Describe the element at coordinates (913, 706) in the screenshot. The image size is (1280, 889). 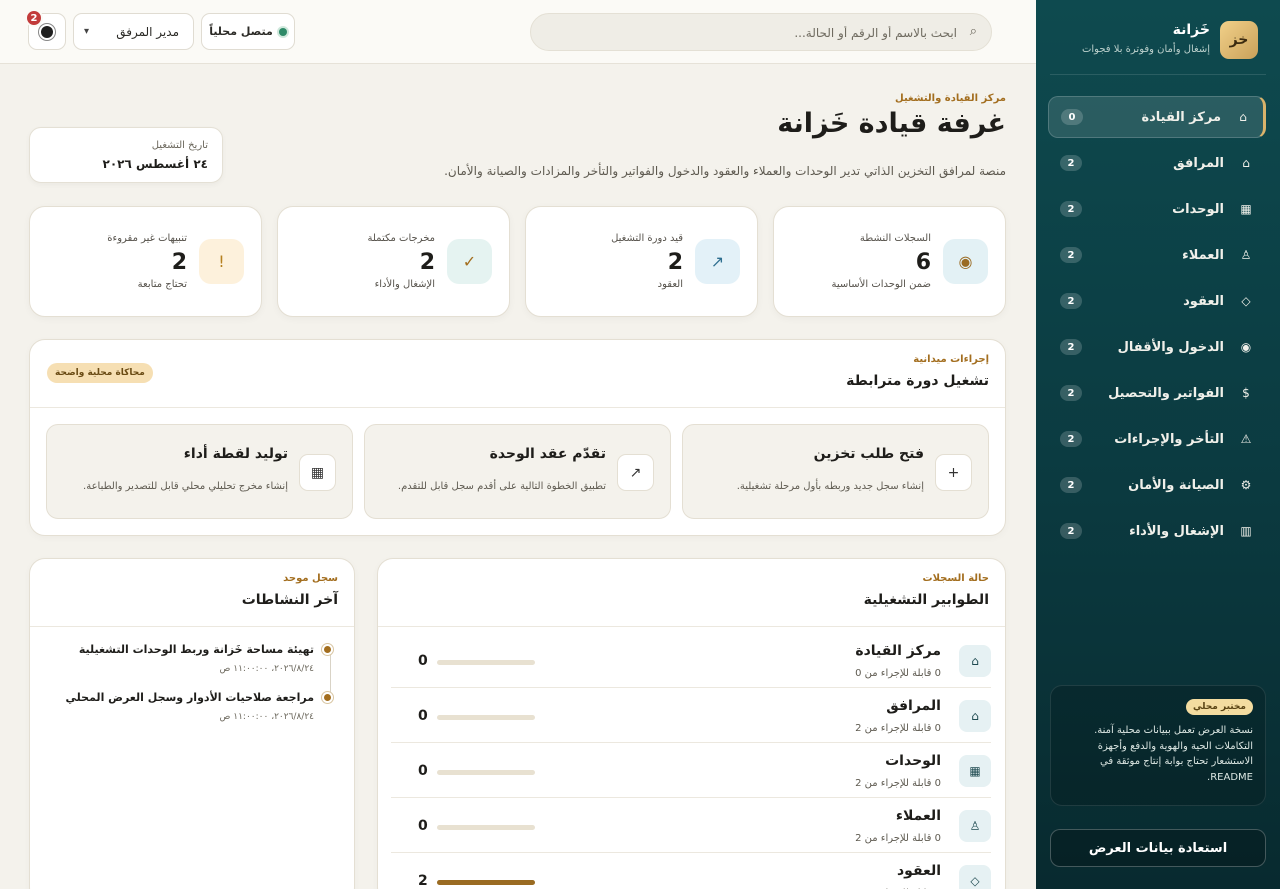
I see `queue-name: المرافق` at that location.